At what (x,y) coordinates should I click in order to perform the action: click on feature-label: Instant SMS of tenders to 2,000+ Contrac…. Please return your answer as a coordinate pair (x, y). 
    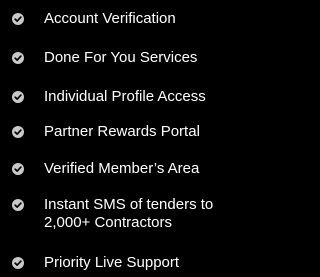
    Looking at the image, I should click on (129, 213).